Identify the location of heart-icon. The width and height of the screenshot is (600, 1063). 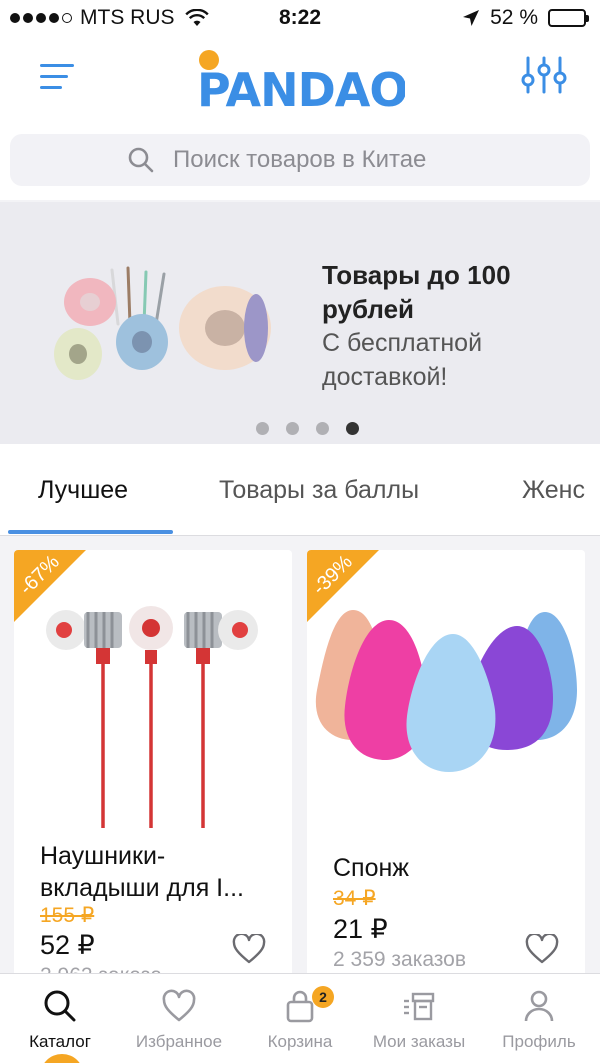
(179, 1005).